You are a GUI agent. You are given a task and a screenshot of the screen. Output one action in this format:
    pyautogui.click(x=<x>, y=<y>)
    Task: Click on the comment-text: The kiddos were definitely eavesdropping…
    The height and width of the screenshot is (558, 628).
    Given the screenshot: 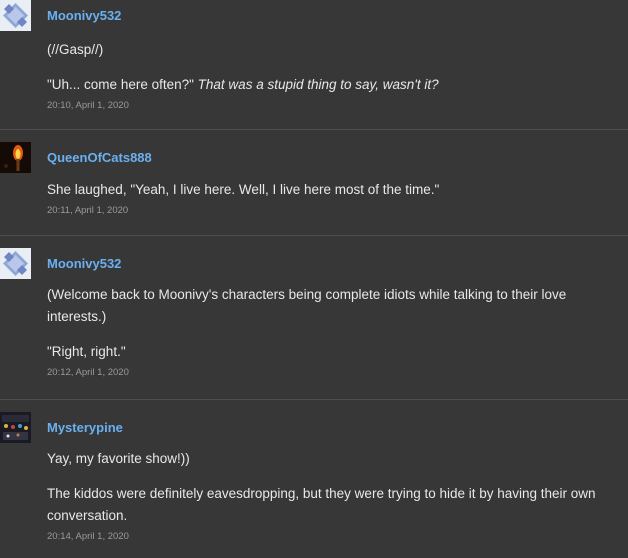 What is the action you would take?
    pyautogui.click(x=321, y=504)
    